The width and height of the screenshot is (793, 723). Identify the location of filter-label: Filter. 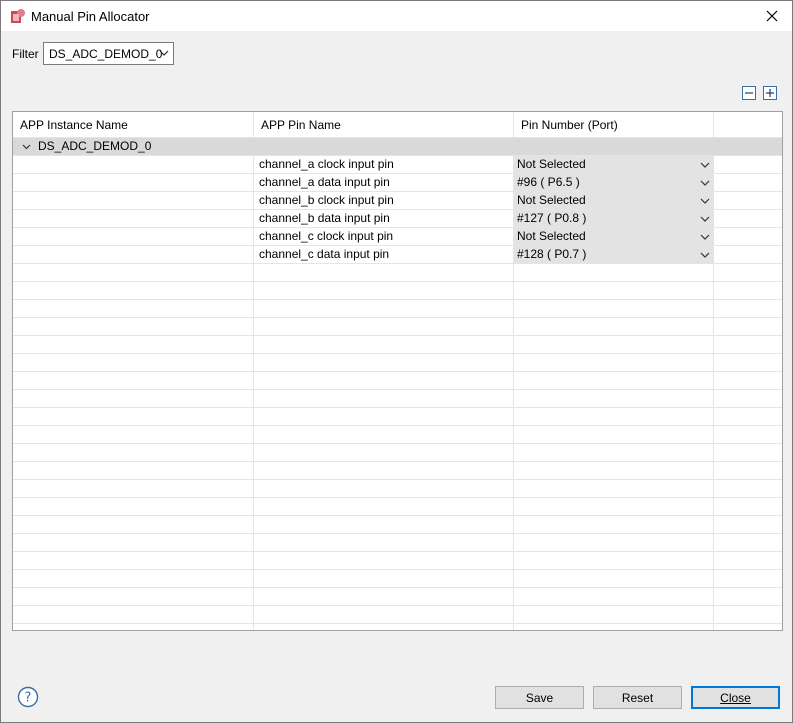
(25, 54).